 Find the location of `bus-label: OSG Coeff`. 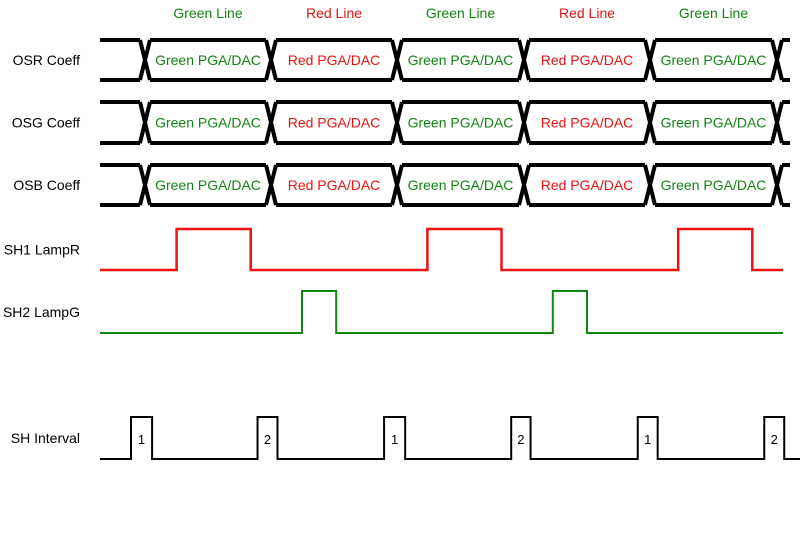

bus-label: OSG Coeff is located at coordinates (46, 123).